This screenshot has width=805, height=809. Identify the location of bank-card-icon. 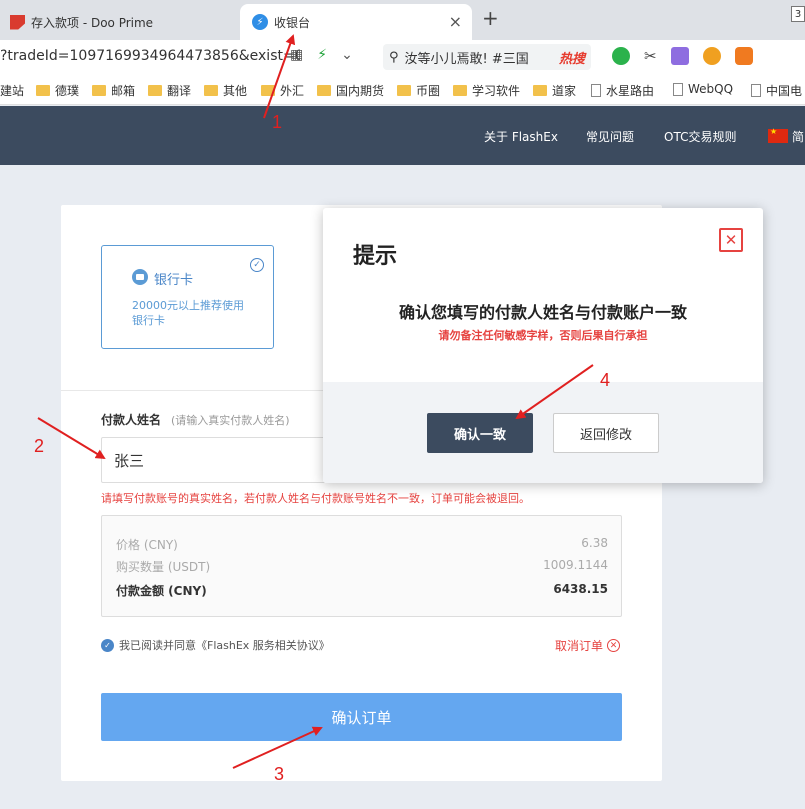
(140, 277).